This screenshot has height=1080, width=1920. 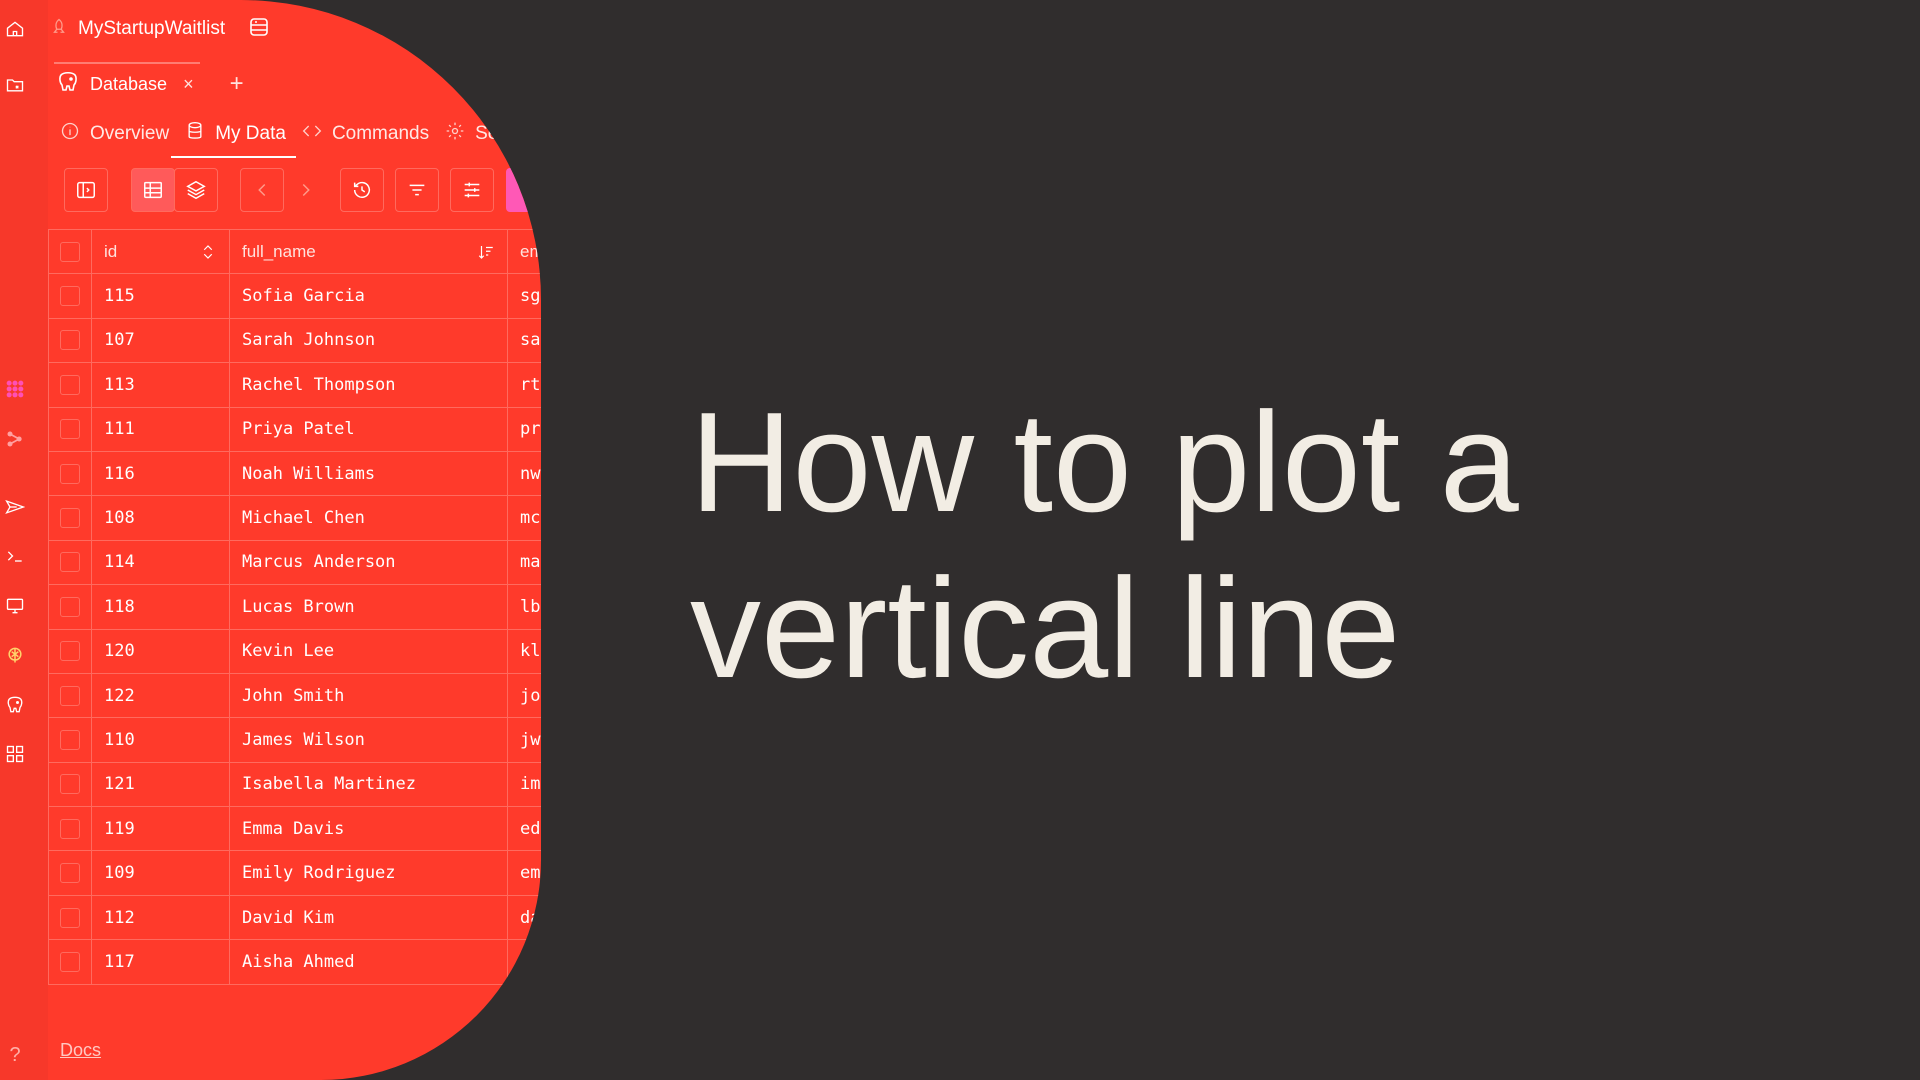 I want to click on table-row: 120 Kevin Lee kl, so click(x=294, y=651).